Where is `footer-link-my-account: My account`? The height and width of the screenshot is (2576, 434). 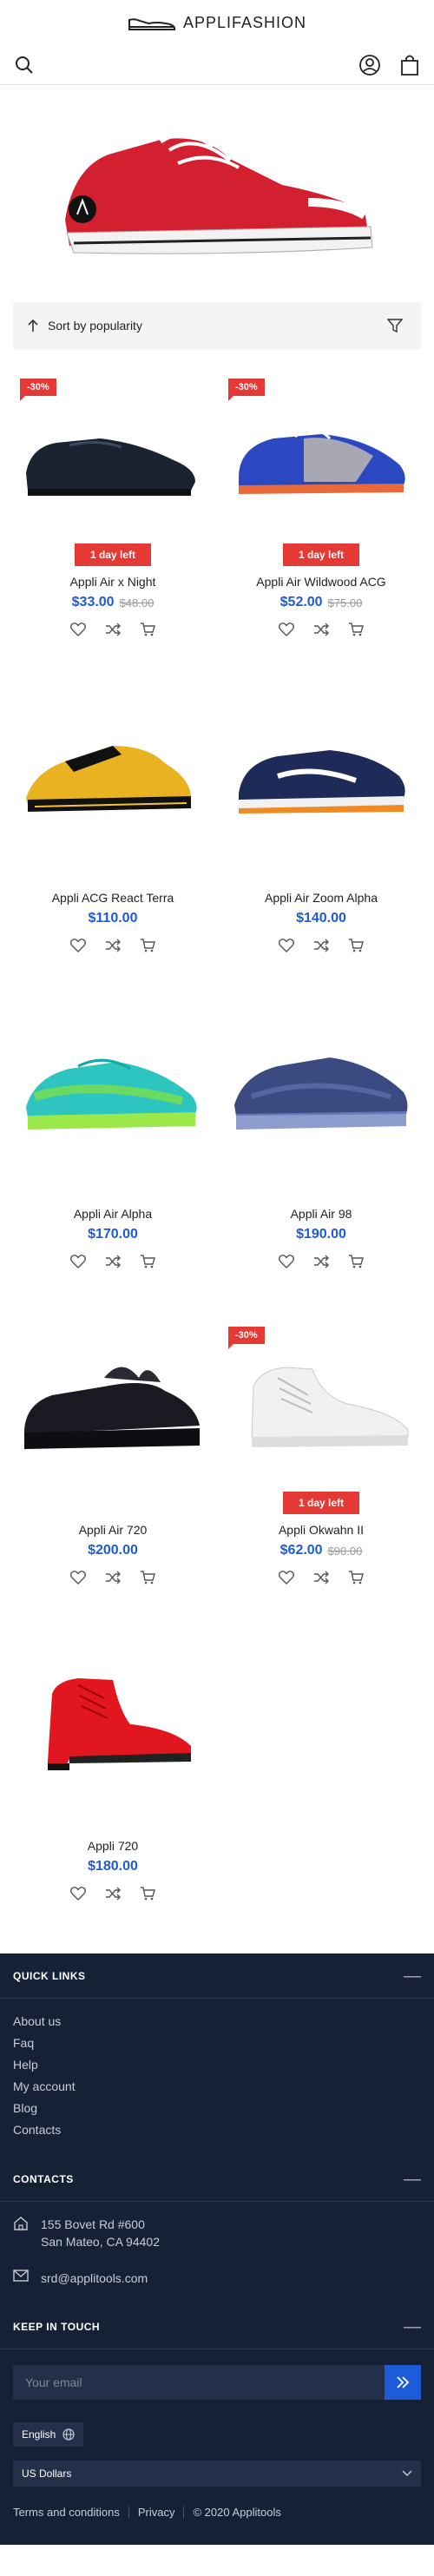
footer-link-my-account: My account is located at coordinates (217, 2087).